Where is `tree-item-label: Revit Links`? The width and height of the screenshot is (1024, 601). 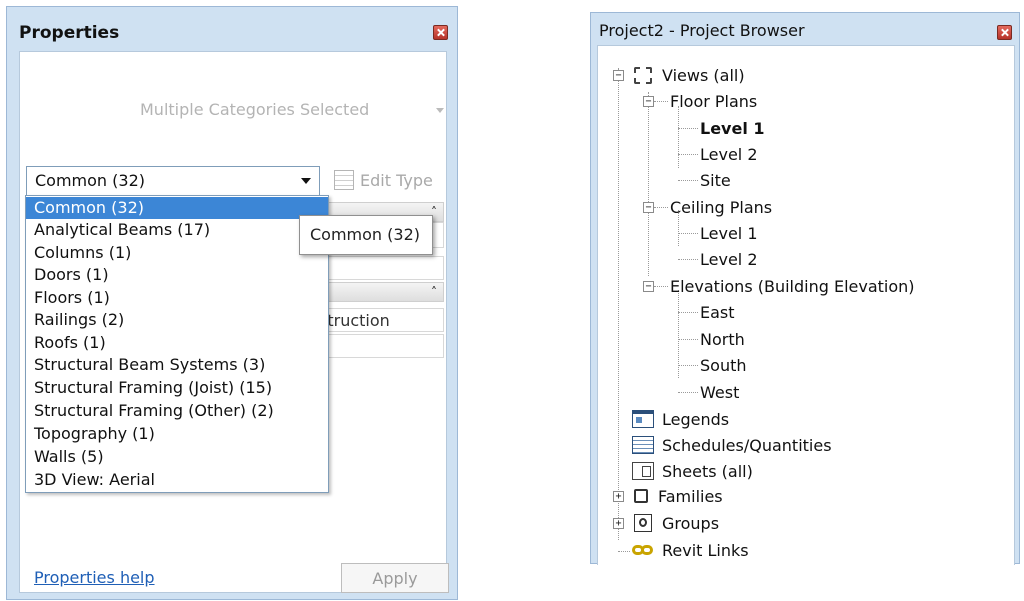
tree-item-label: Revit Links is located at coordinates (705, 550).